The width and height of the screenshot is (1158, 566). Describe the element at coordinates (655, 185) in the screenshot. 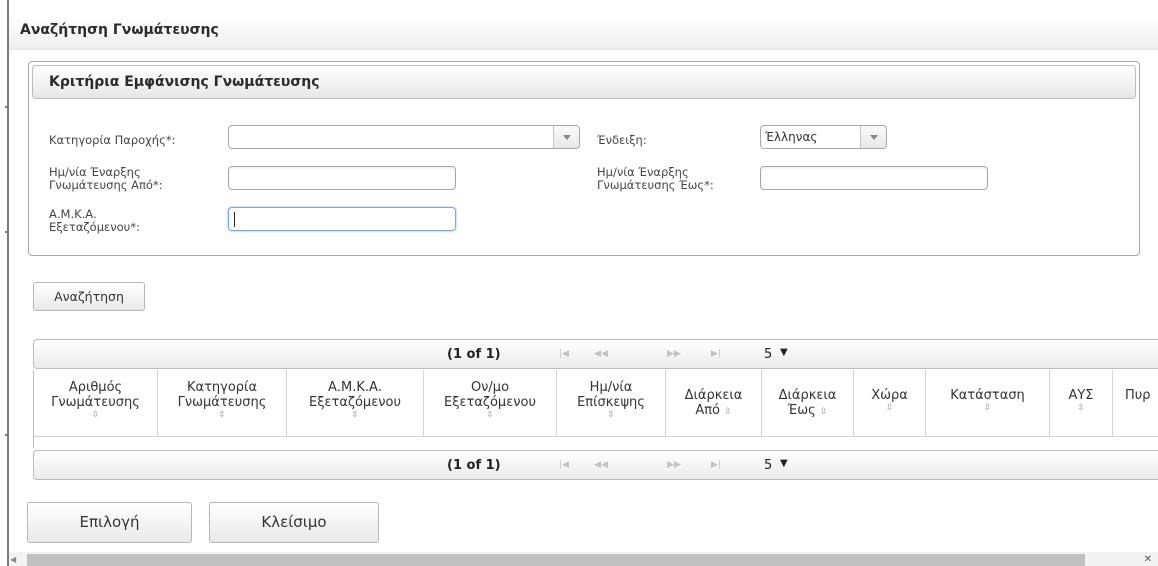

I see `date-to-label-line2: Γνωμάτευσης Έως*:` at that location.